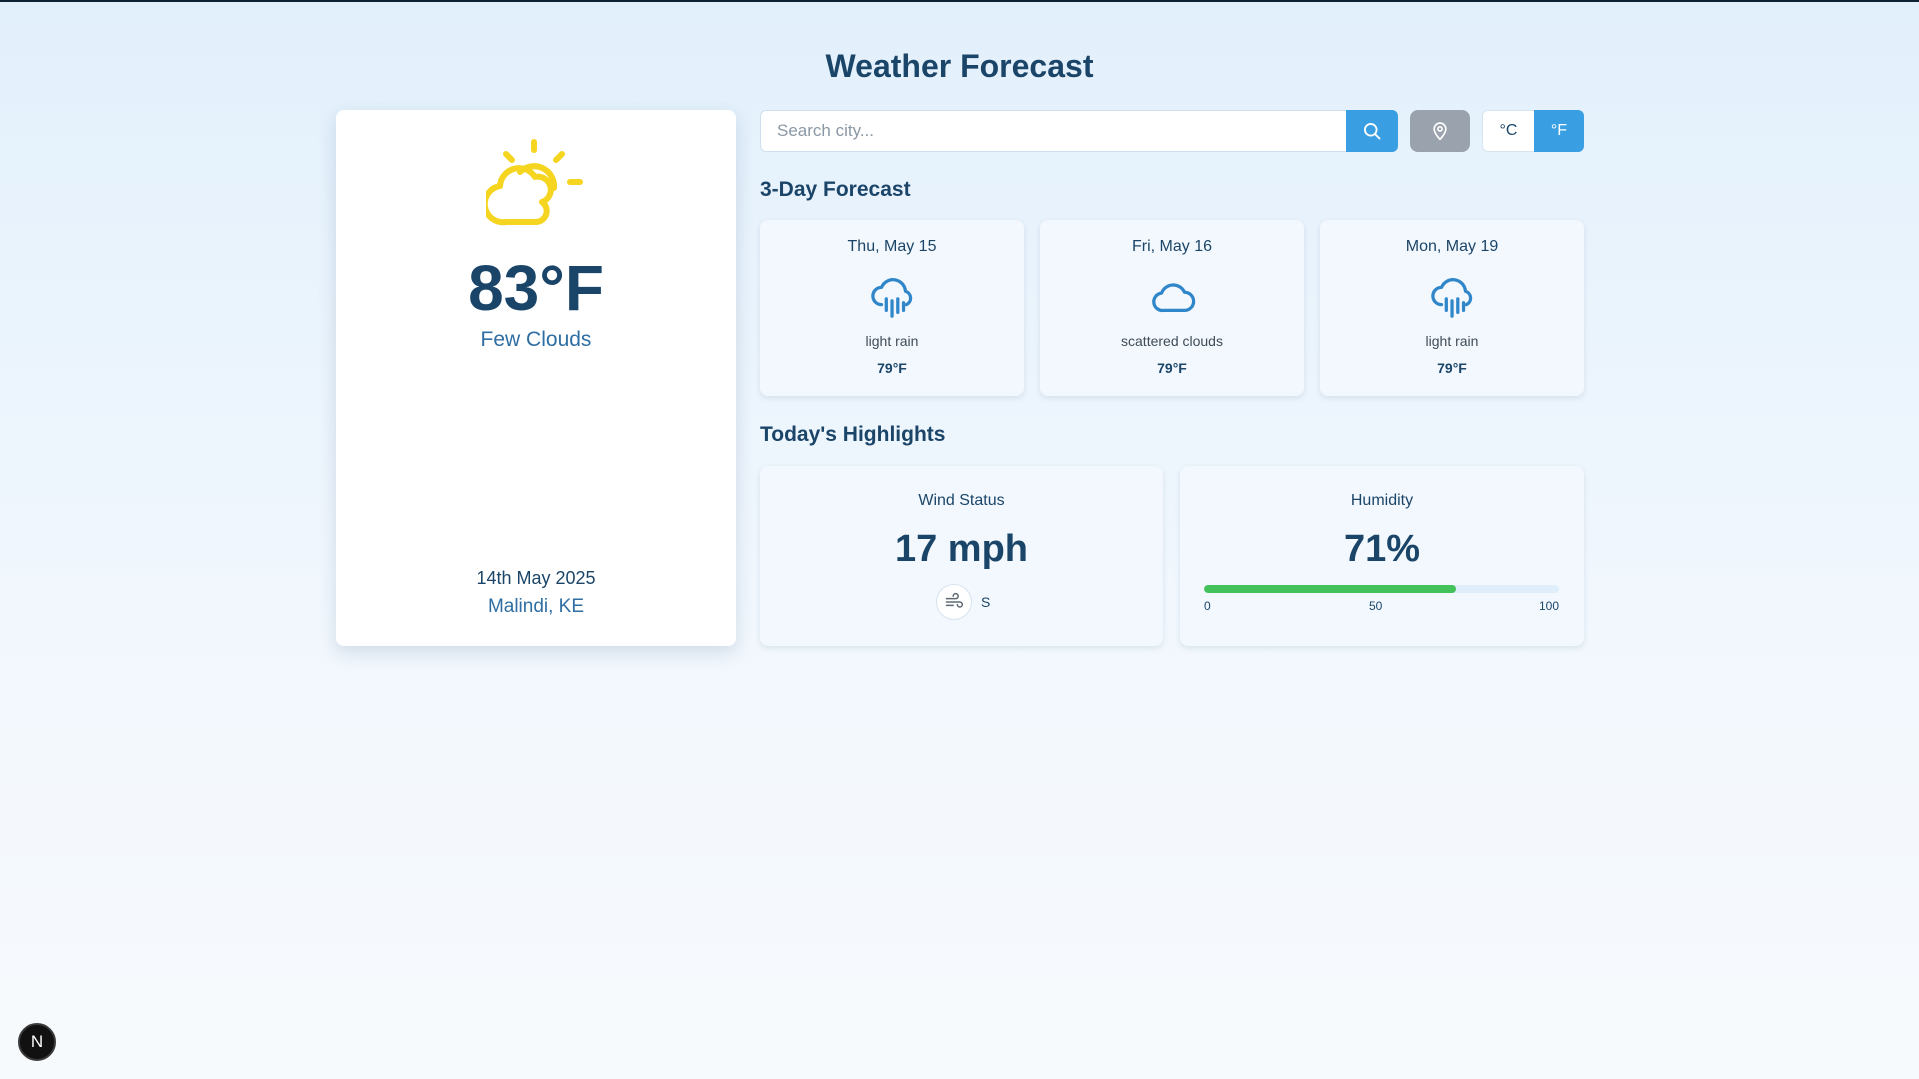 The image size is (1919, 1079). Describe the element at coordinates (835, 189) in the screenshot. I see `forecast-title: 3-Day Forecast` at that location.